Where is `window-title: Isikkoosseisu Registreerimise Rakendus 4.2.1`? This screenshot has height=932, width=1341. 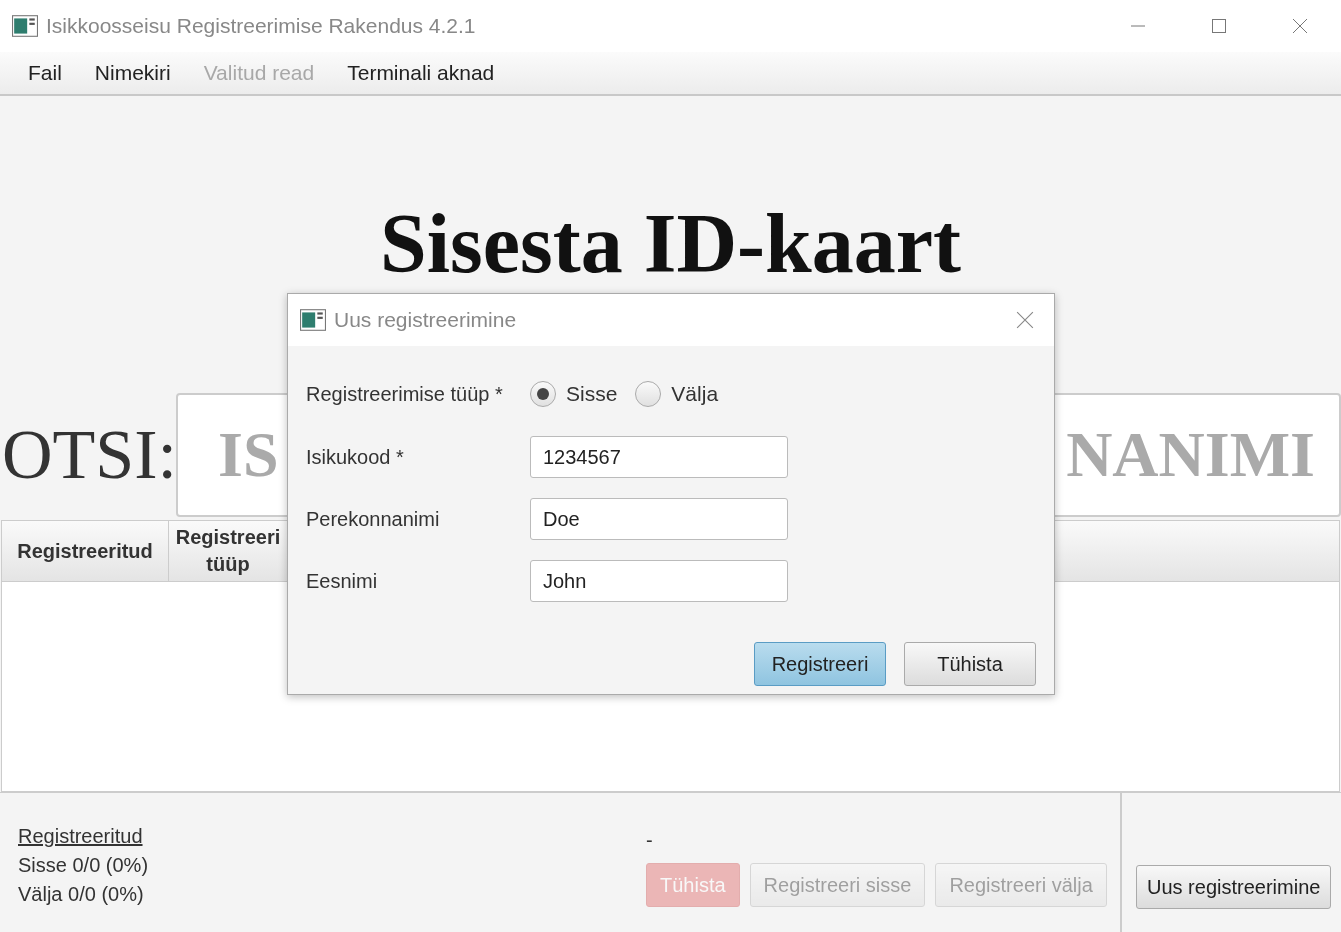
window-title: Isikkoosseisu Registreerimise Rakendus 4.2.1 is located at coordinates (261, 26).